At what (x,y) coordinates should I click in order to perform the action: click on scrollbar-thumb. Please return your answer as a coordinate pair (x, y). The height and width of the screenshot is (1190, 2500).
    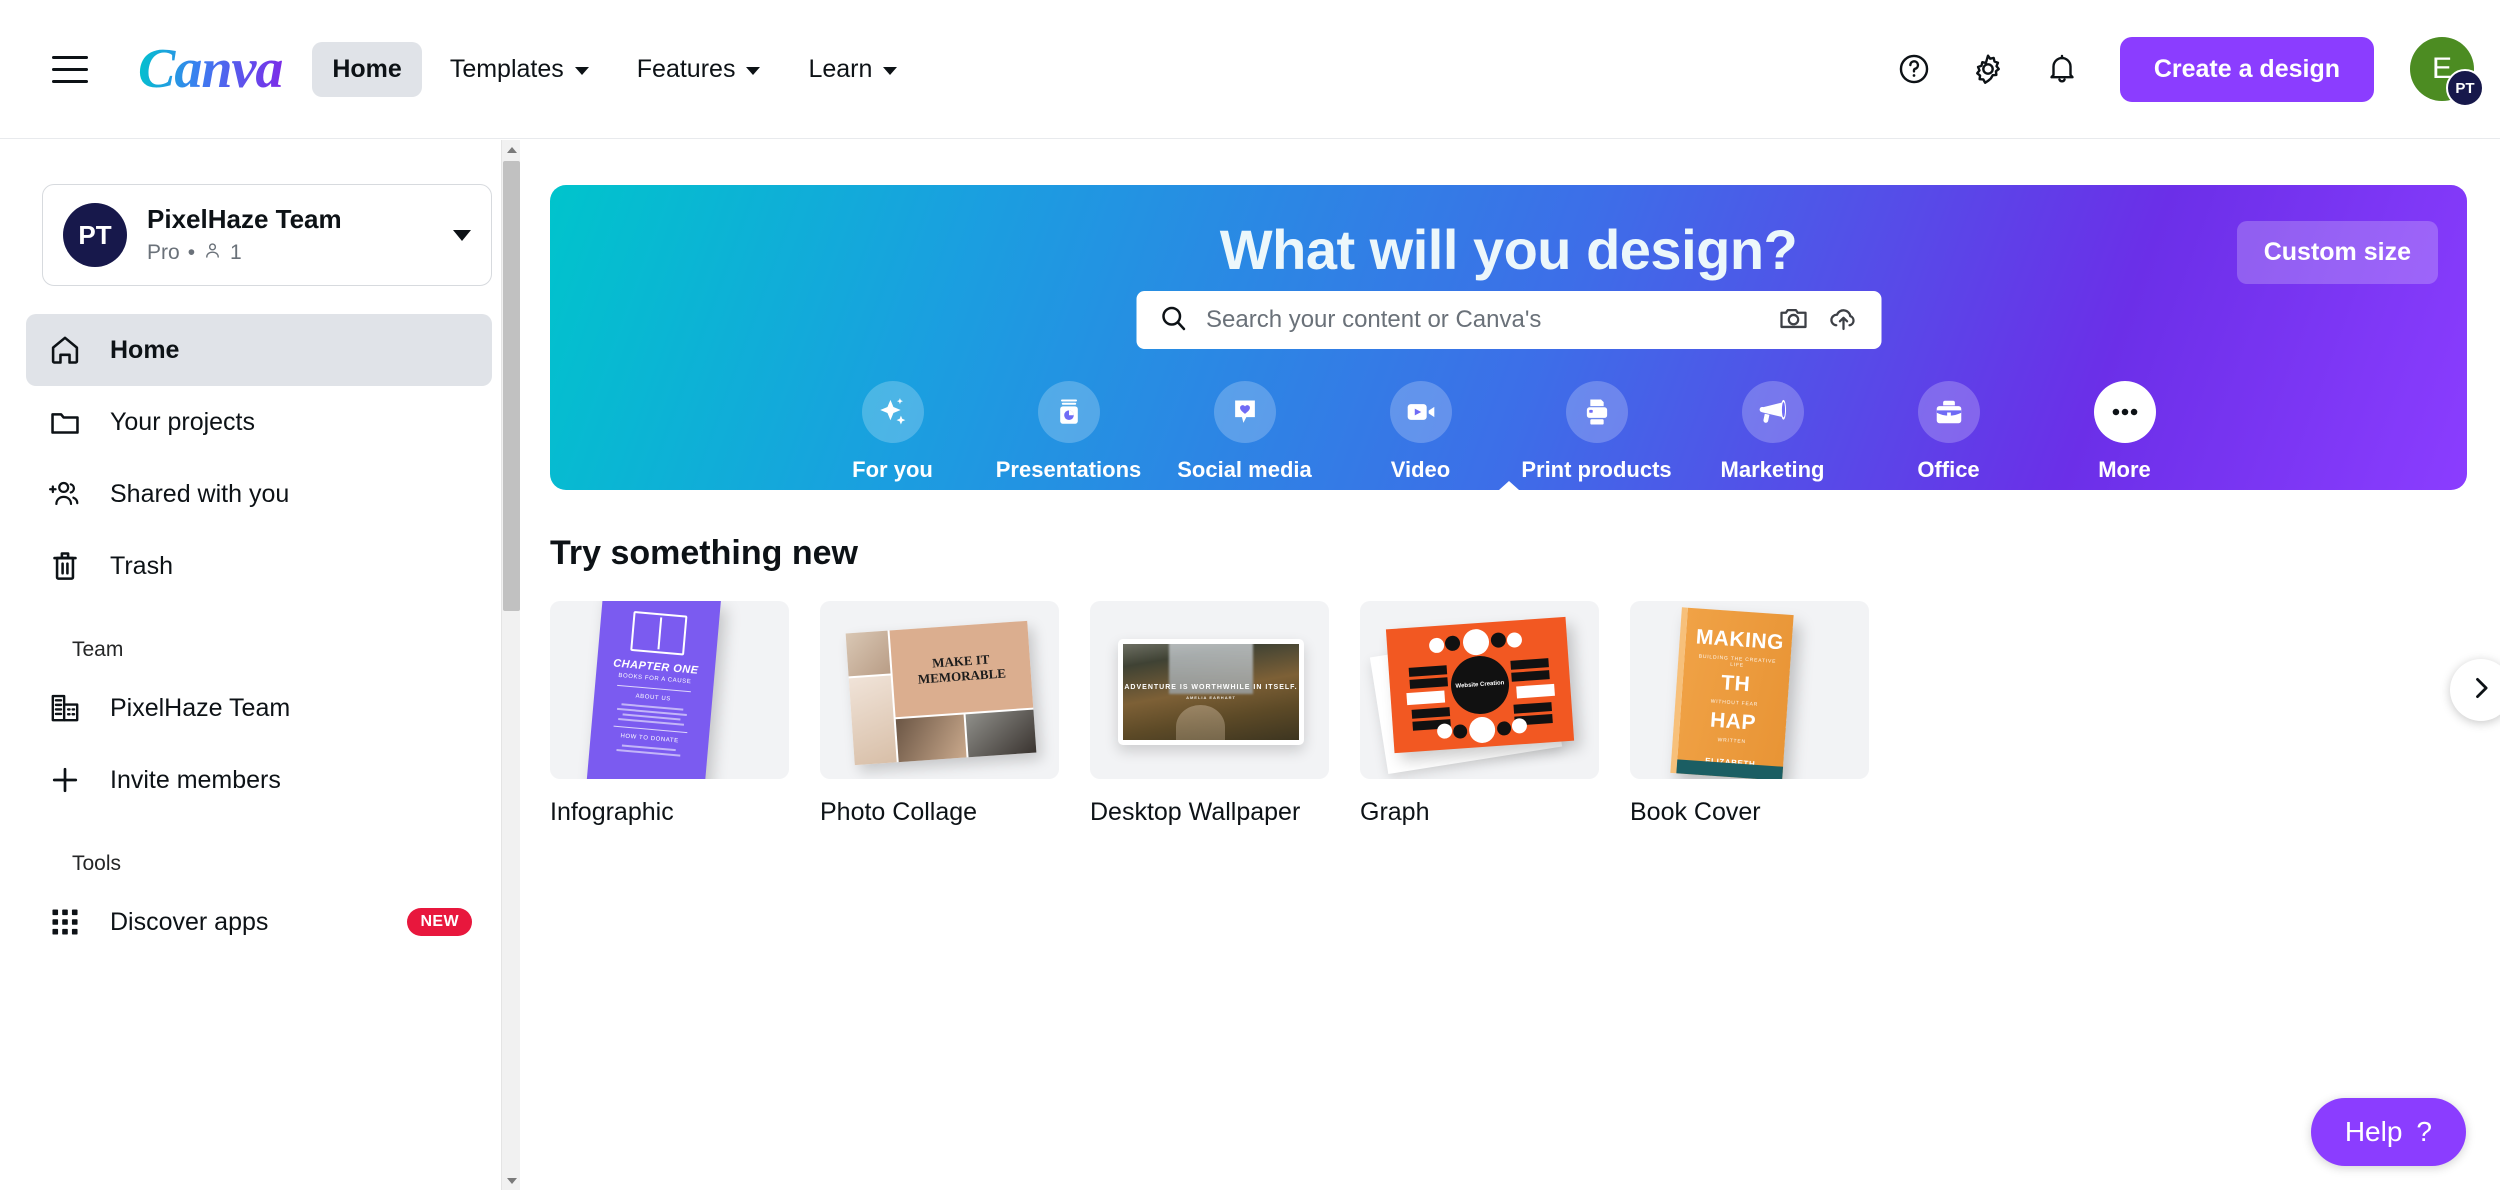
    Looking at the image, I should click on (511, 386).